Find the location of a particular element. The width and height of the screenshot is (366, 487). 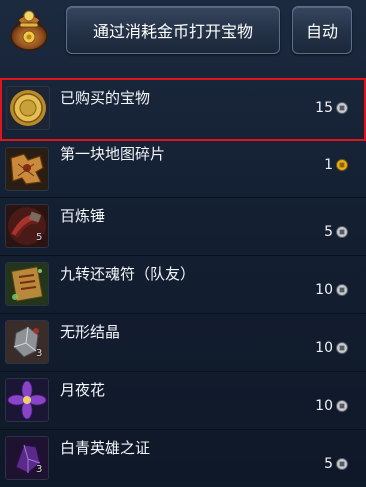

open-with-gold-label: 通过消耗金币打开宝物 is located at coordinates (172, 31).